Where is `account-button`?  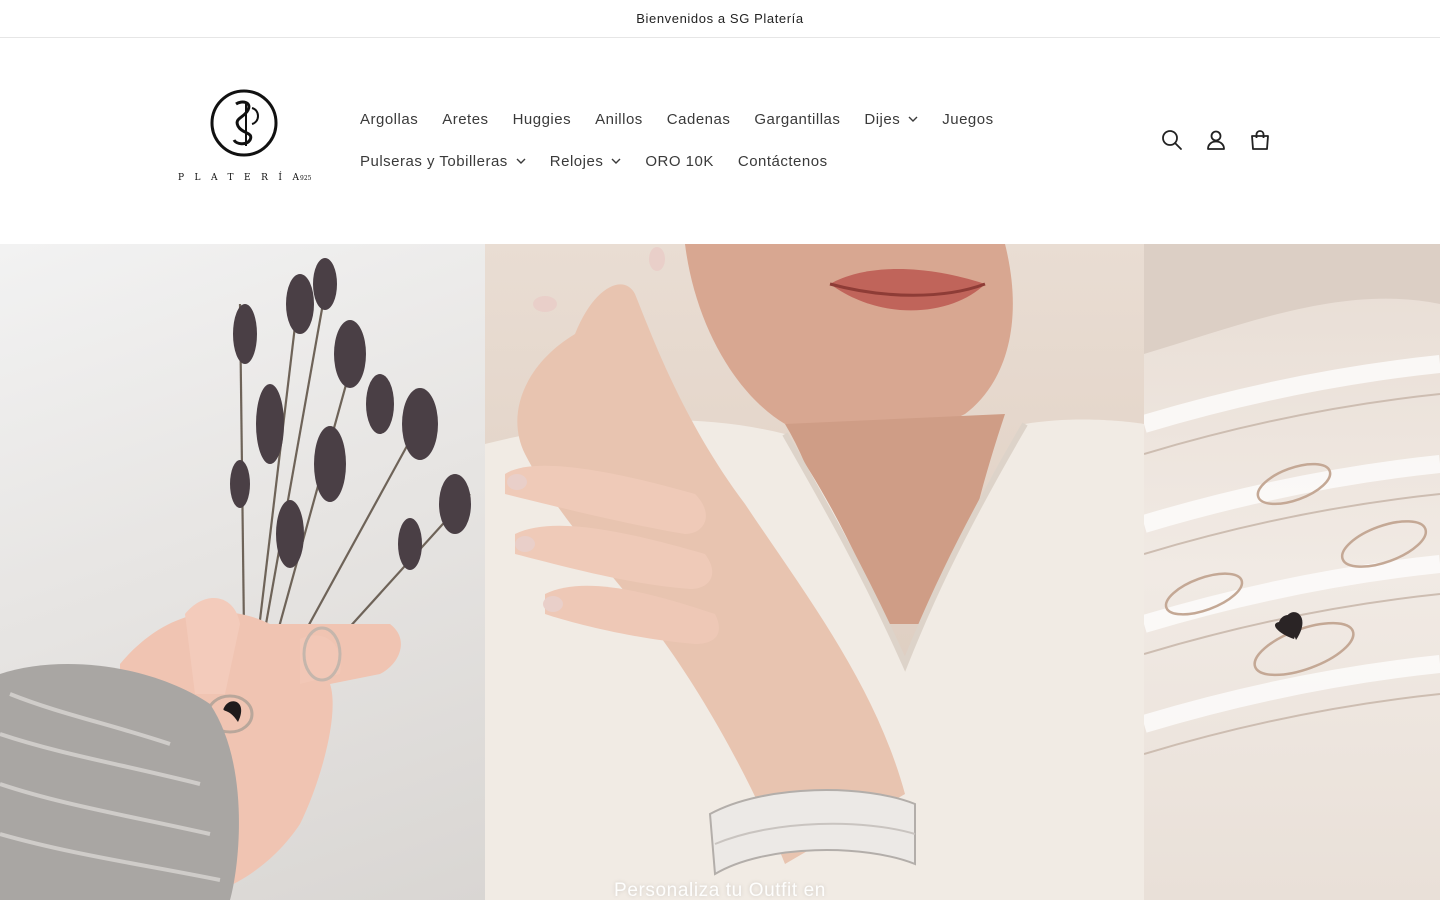
account-button is located at coordinates (1216, 140).